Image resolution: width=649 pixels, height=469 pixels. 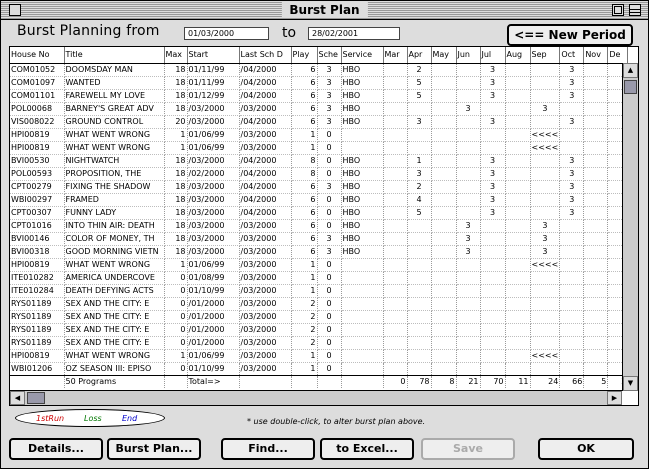 I want to click on cell-title: GOOD MORNING VIETN, so click(x=114, y=252).